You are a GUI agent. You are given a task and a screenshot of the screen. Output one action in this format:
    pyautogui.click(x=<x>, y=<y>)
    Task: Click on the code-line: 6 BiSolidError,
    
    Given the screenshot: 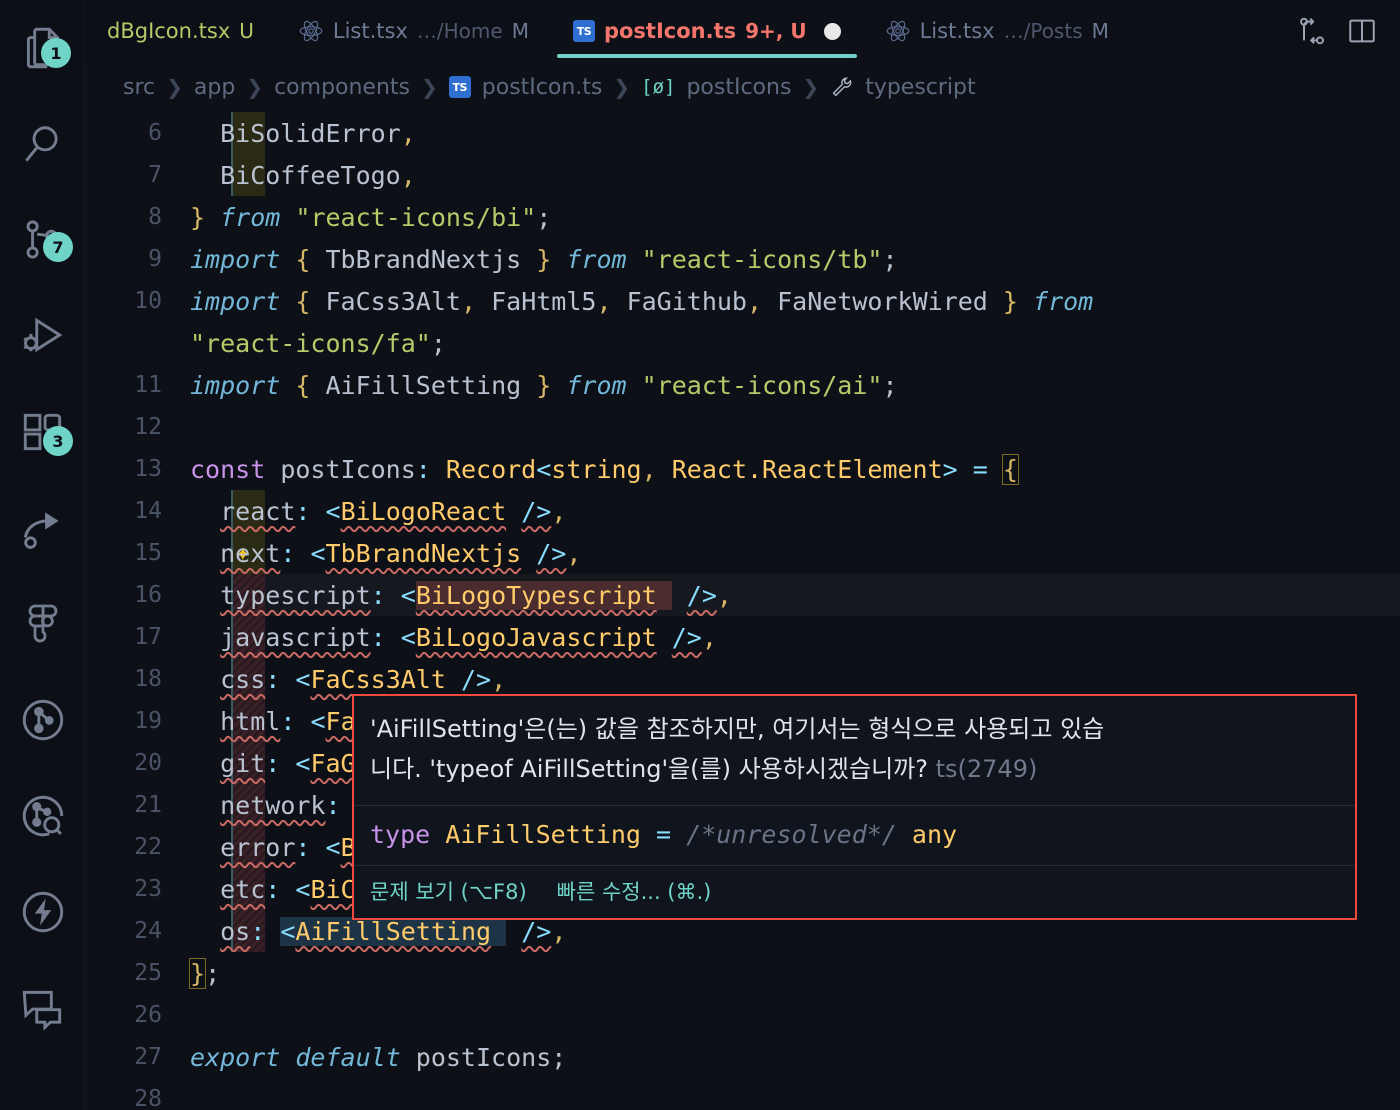 What is the action you would take?
    pyautogui.click(x=742, y=133)
    